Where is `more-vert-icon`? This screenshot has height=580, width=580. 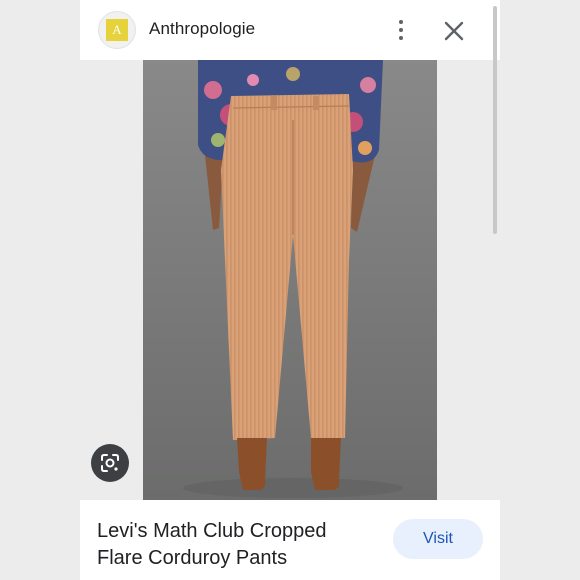
more-vert-icon is located at coordinates (401, 22).